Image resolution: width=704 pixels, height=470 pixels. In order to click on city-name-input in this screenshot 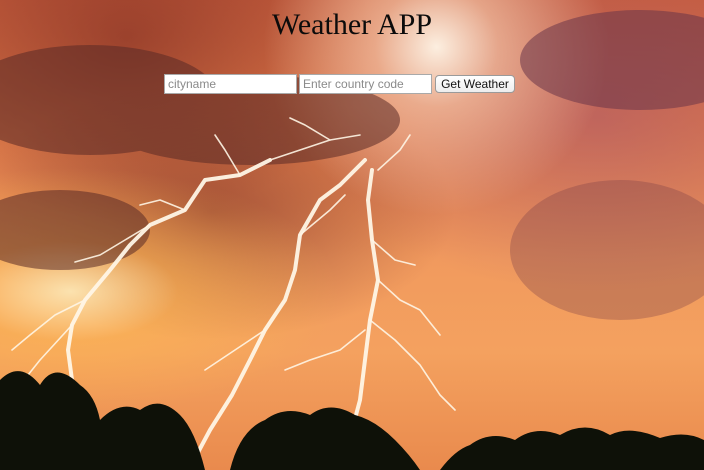, I will do `click(230, 84)`.